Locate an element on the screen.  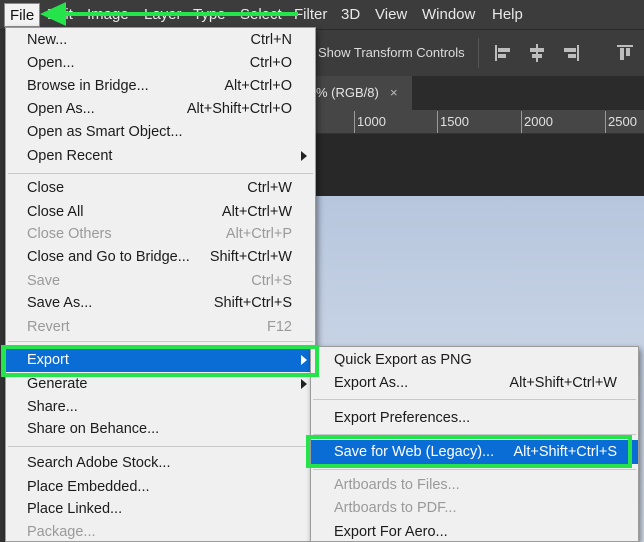
align-top-icon is located at coordinates (625, 53).